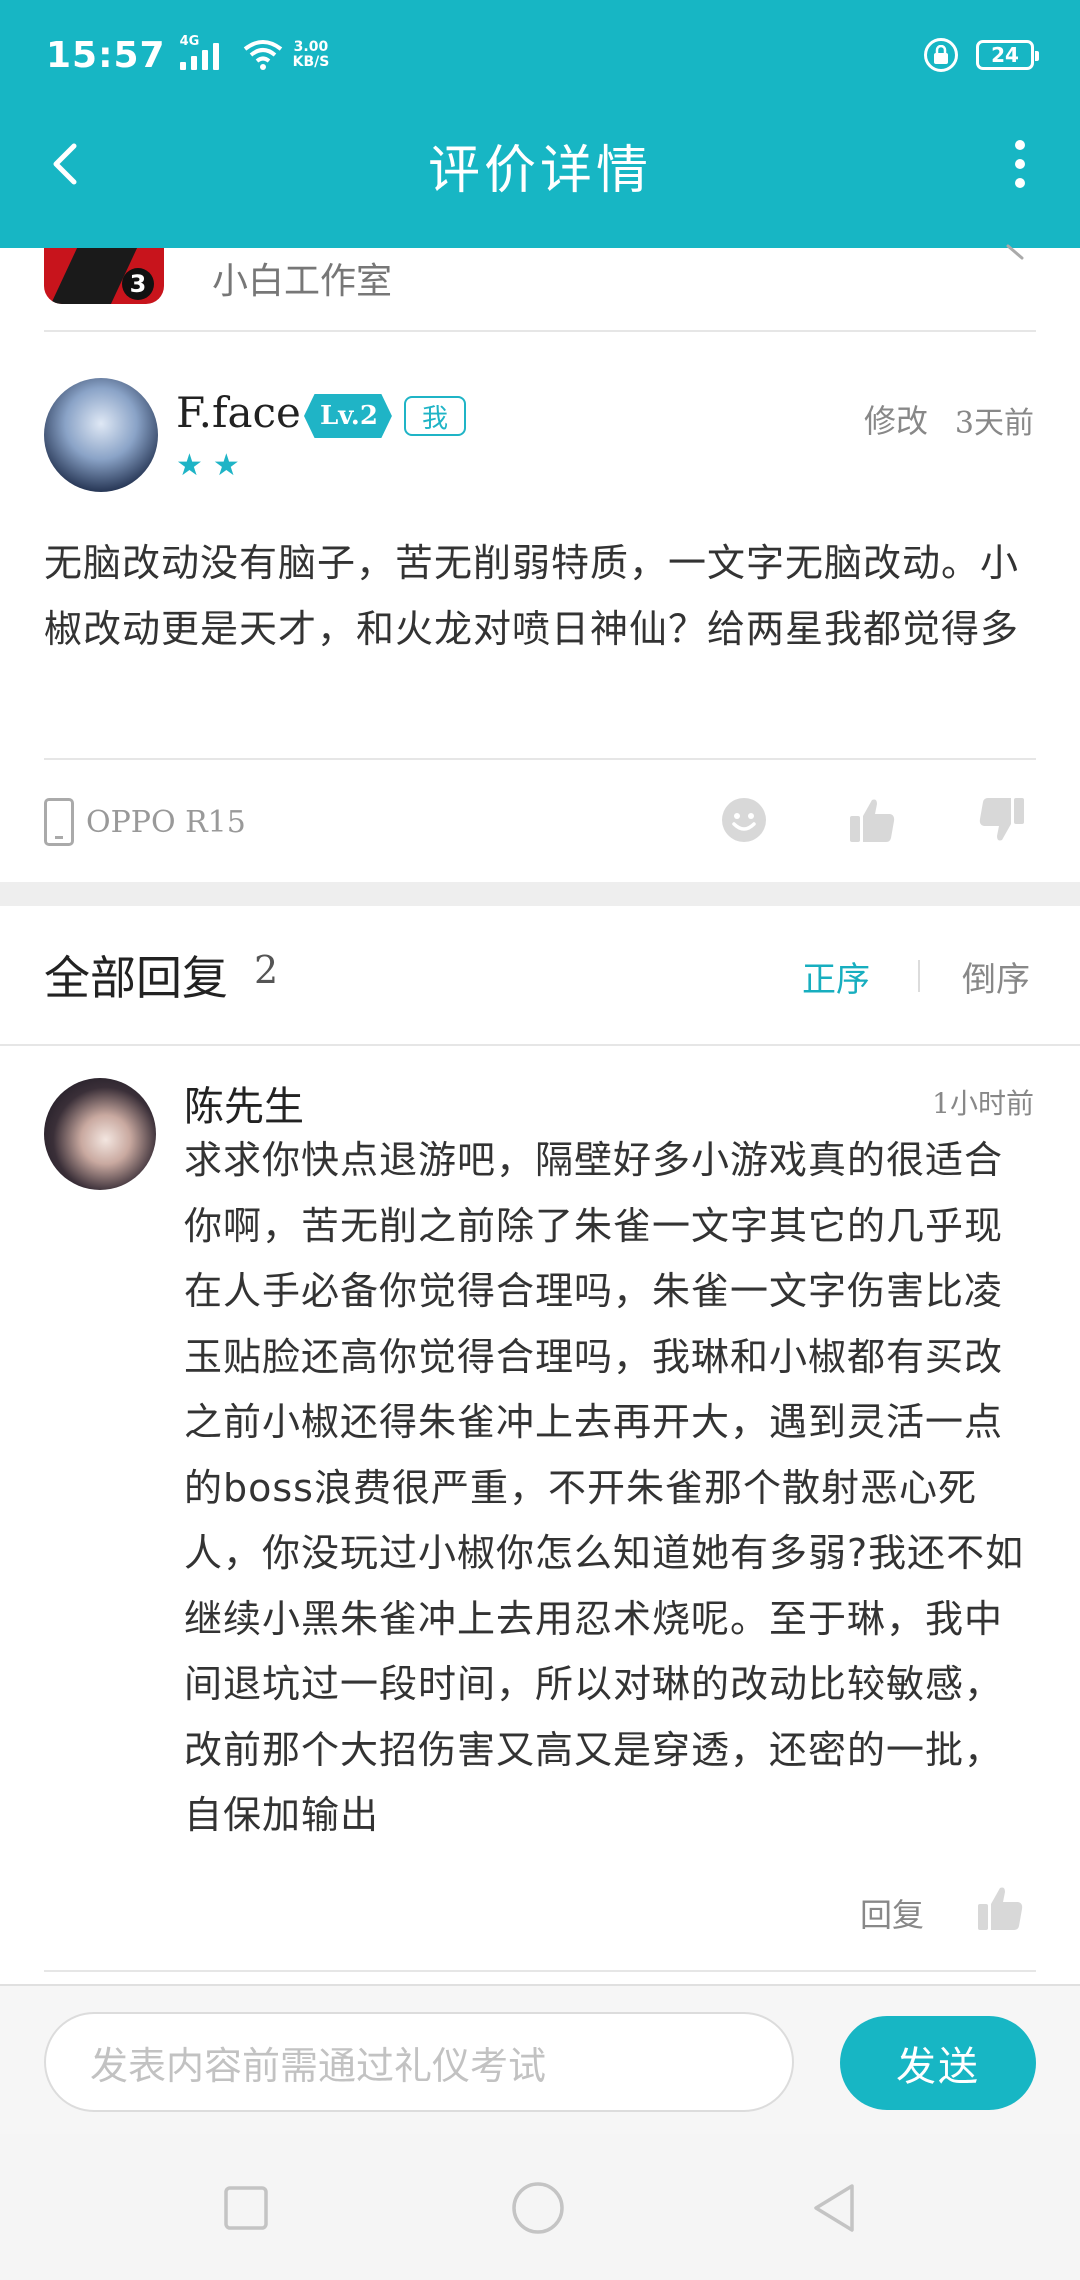  I want to click on more-vertical-icon, so click(1020, 164).